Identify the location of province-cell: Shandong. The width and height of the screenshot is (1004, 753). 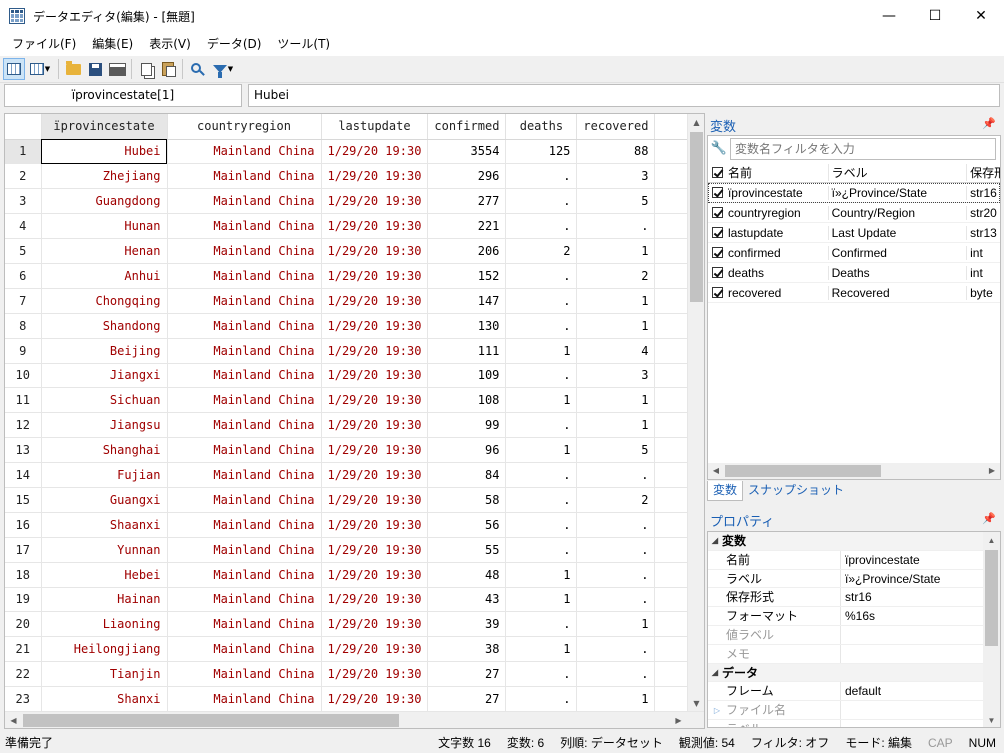
(104, 326).